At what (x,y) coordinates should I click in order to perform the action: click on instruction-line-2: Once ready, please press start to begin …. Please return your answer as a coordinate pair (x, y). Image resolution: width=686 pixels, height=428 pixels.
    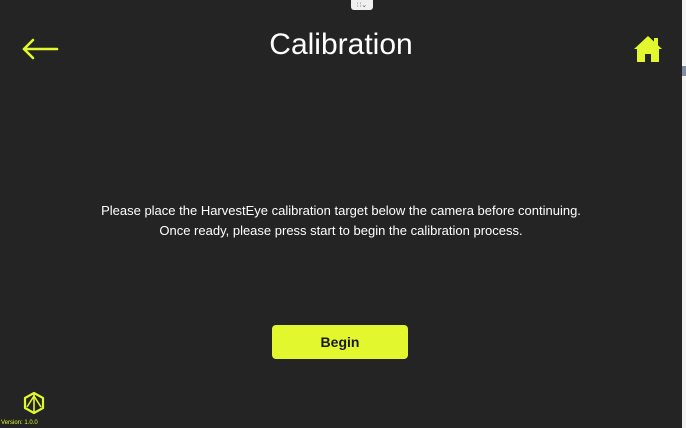
    Looking at the image, I should click on (341, 230).